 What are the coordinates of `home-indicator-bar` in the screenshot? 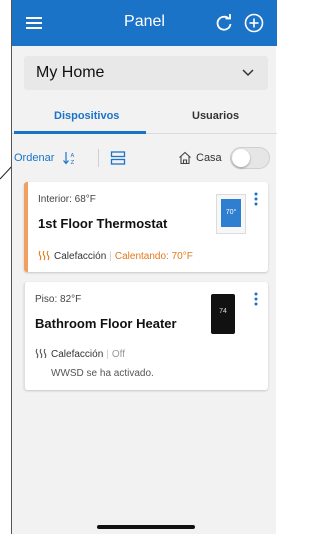 It's located at (146, 527).